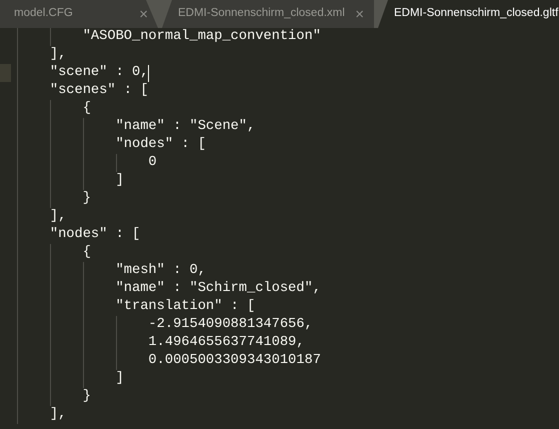 This screenshot has height=429, width=559. I want to click on editor-tab: model.CFG ×, so click(79, 14).